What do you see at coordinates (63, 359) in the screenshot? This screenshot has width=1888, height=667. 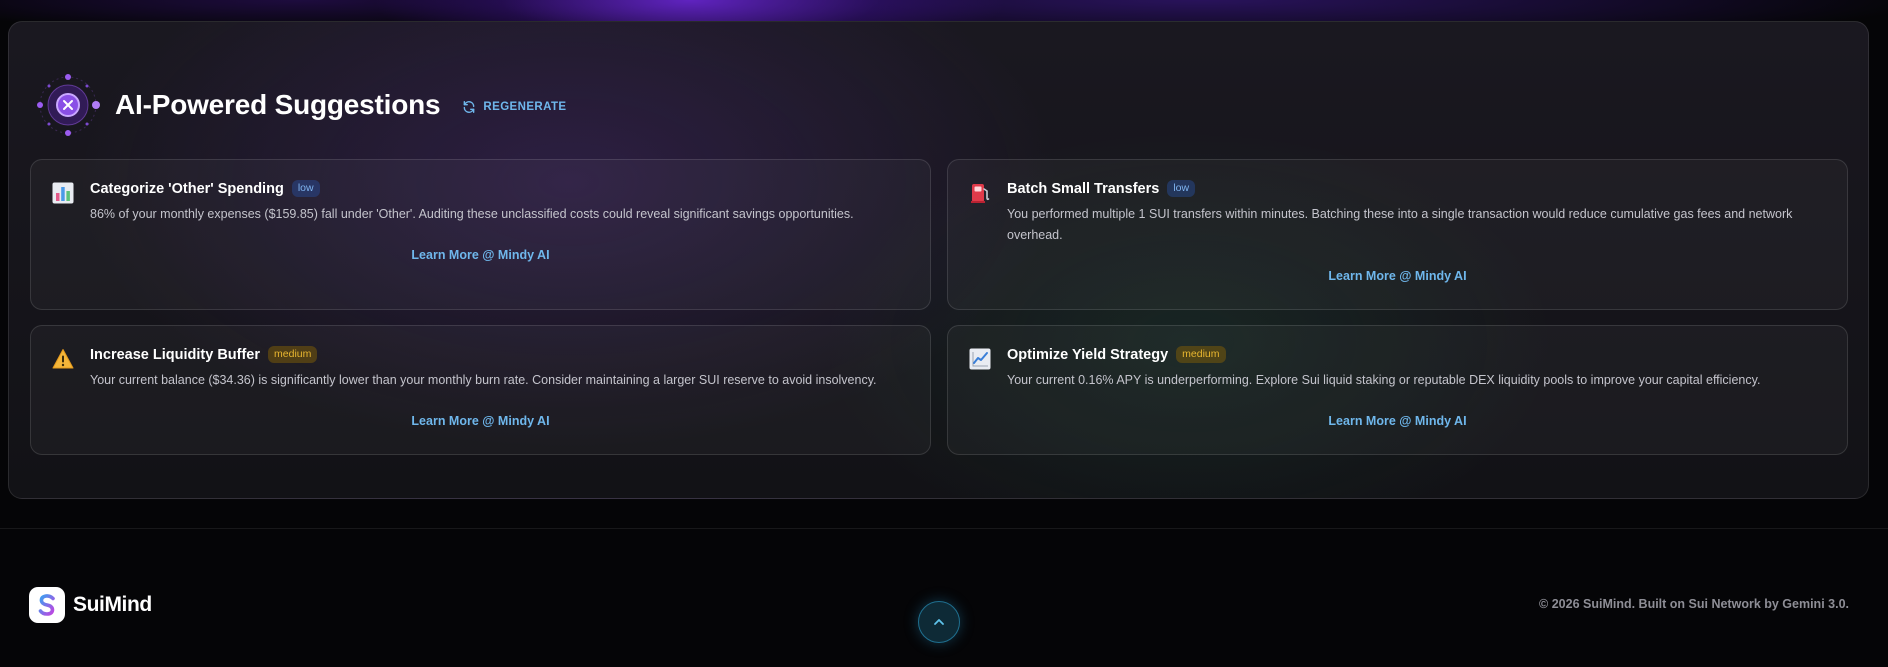 I see `warning-icon` at bounding box center [63, 359].